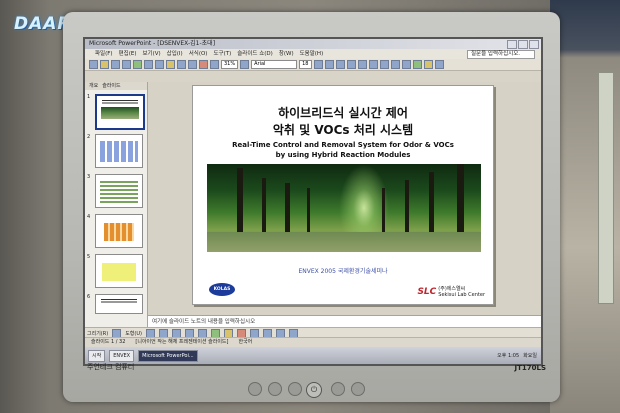 The width and height of the screenshot is (620, 413). I want to click on bold-icon, so click(318, 64).